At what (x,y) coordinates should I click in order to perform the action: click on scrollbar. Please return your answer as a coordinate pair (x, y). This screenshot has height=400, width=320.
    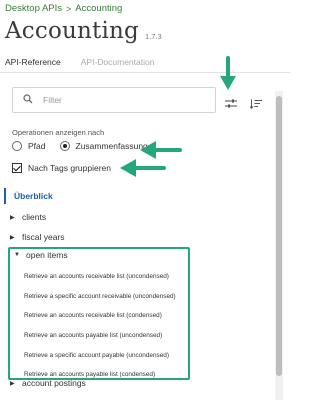
    Looking at the image, I should click on (279, 245).